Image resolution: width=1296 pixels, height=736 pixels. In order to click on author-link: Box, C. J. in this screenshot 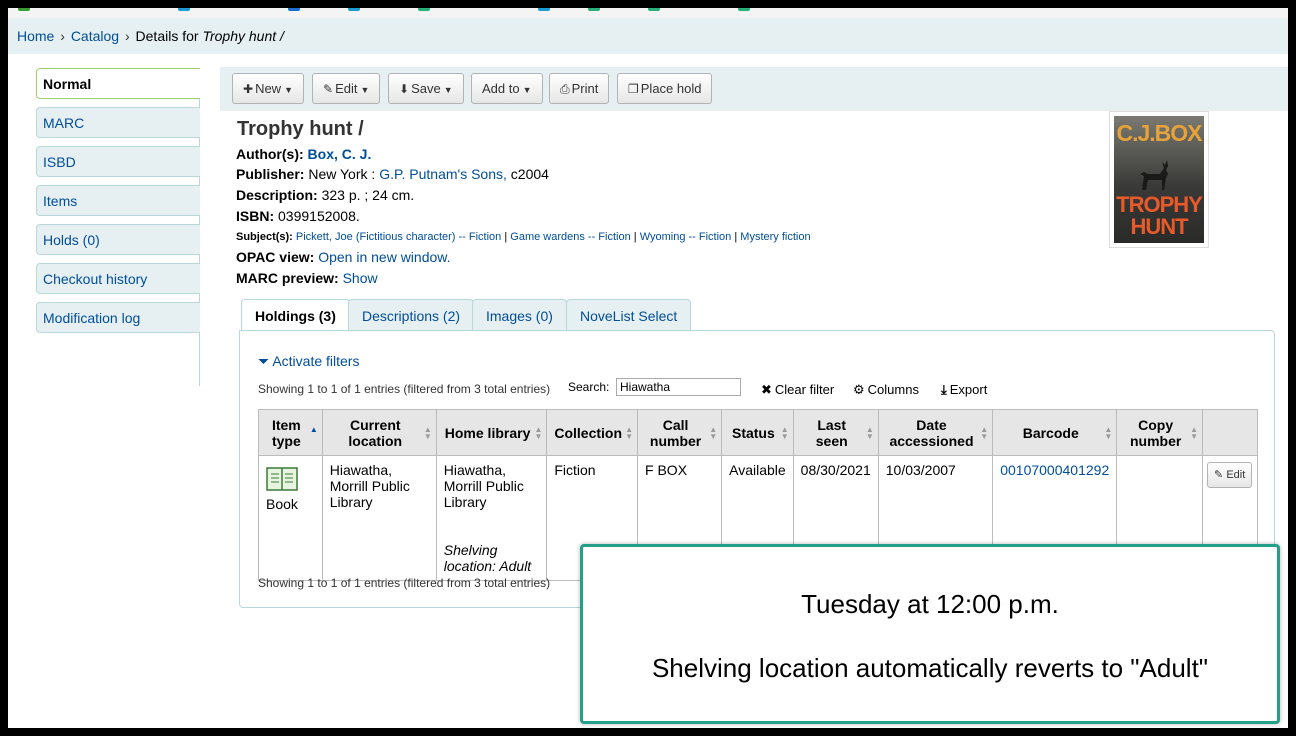, I will do `click(340, 154)`.